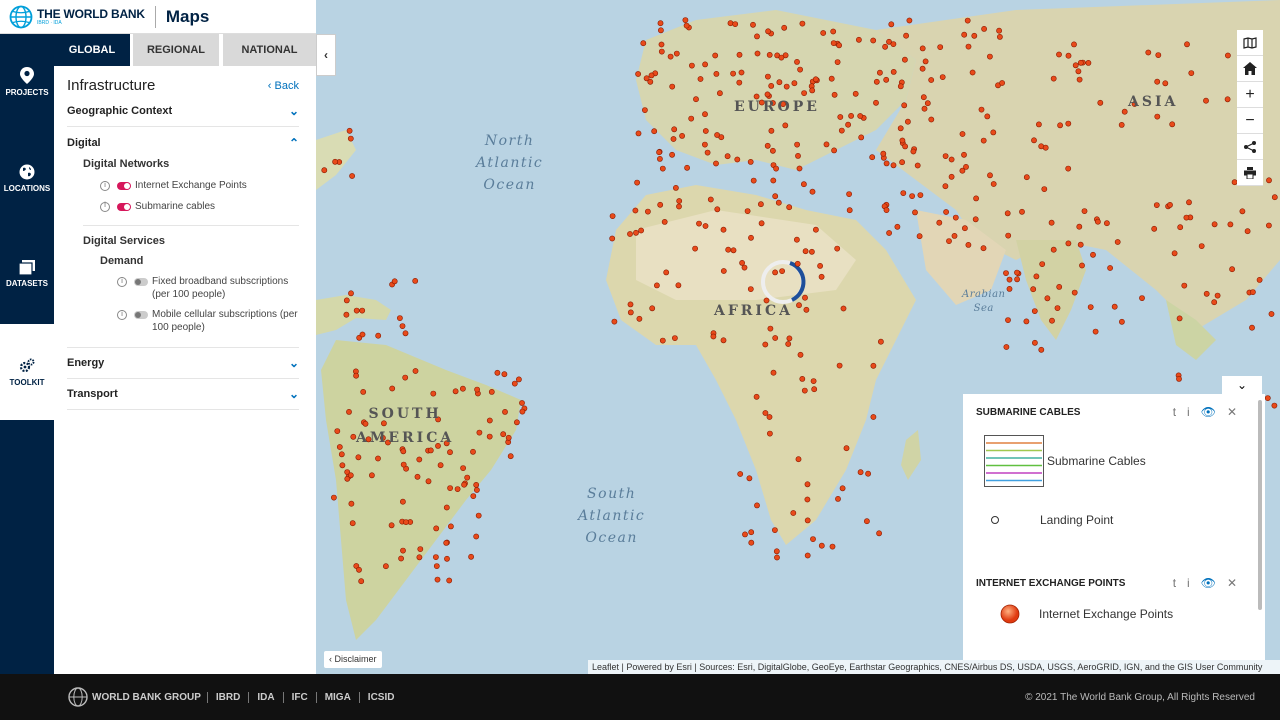  I want to click on close-icon: ✕, so click(1232, 412).